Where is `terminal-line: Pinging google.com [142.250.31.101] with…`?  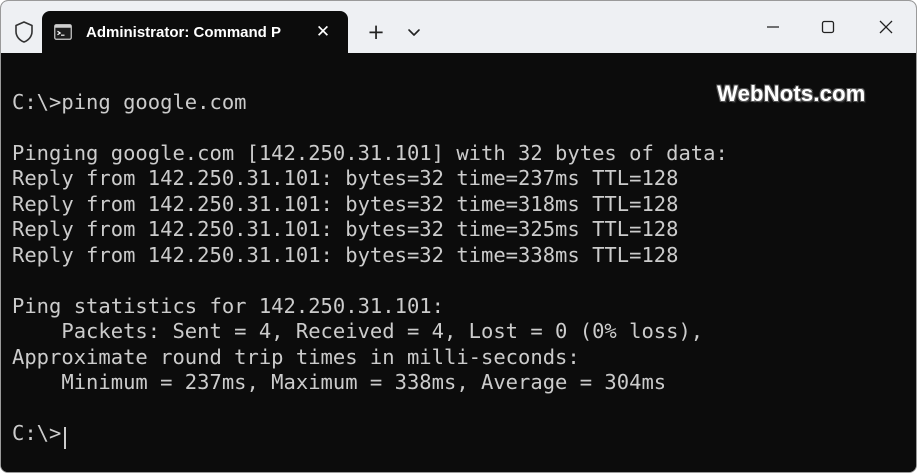 terminal-line: Pinging google.com [142.250.31.101] with… is located at coordinates (370, 153).